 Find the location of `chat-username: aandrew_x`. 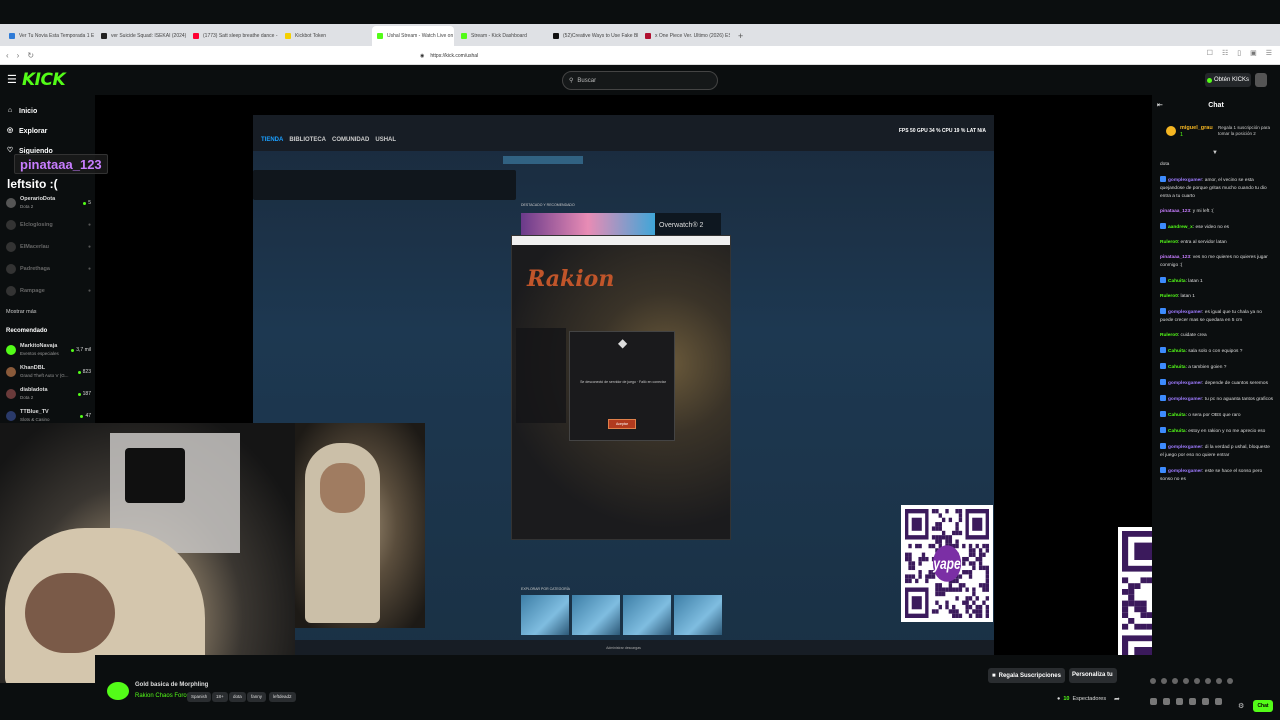

chat-username: aandrew_x is located at coordinates (1180, 227).